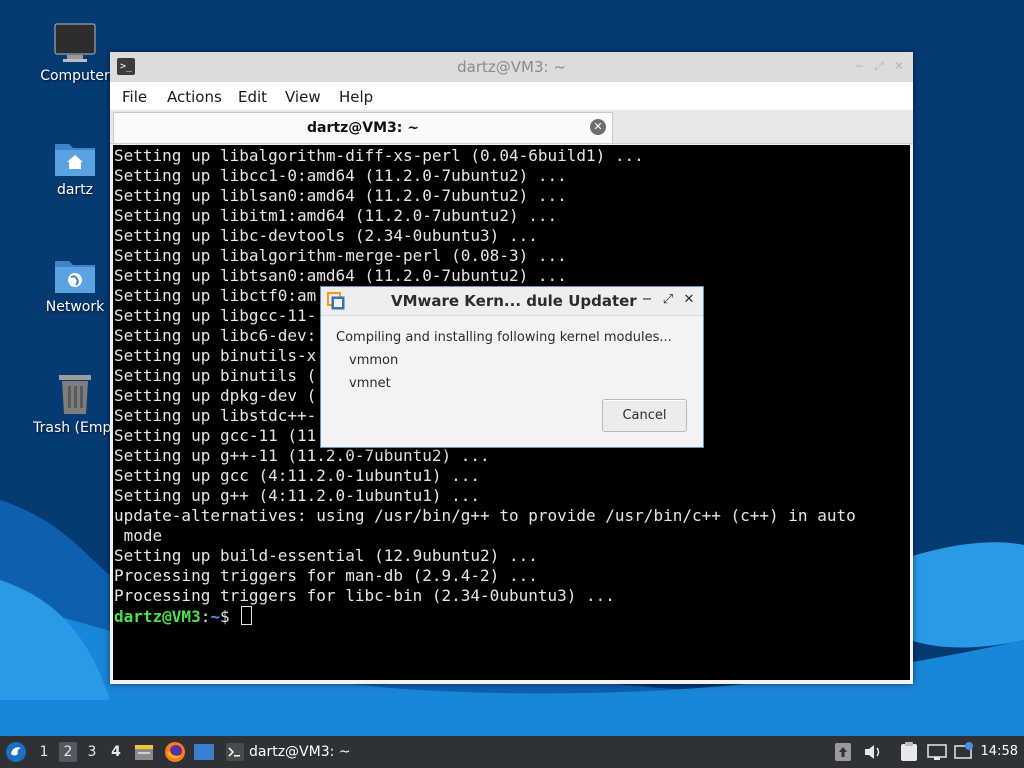 The height and width of the screenshot is (768, 1024). Describe the element at coordinates (511, 96) in the screenshot. I see `menubar: File Actions Edit View Help` at that location.